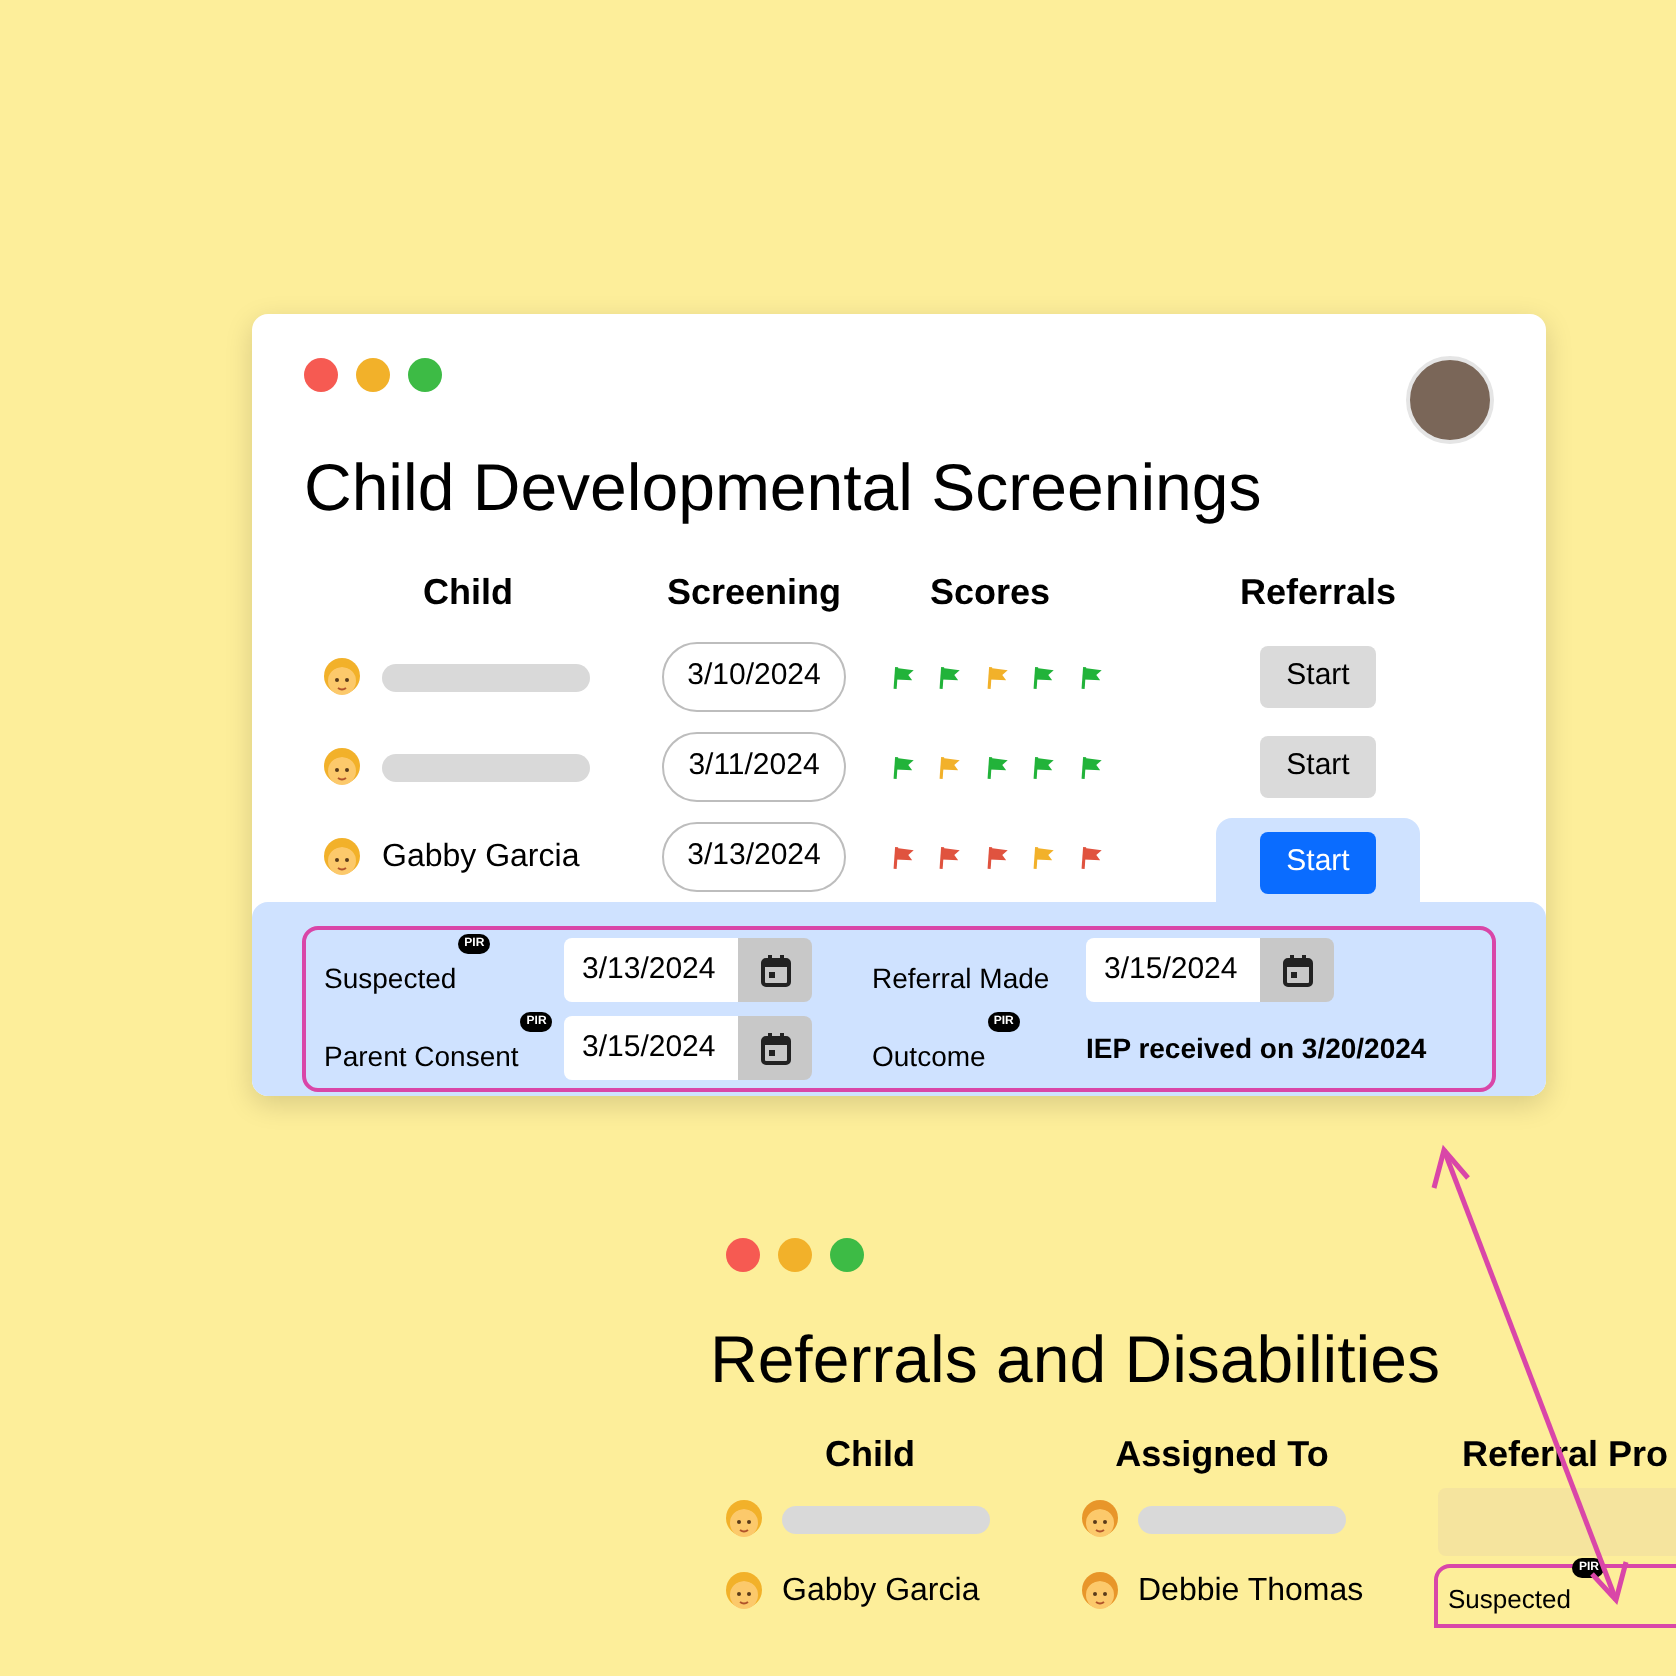  What do you see at coordinates (1450, 400) in the screenshot?
I see `avatar-photo` at bounding box center [1450, 400].